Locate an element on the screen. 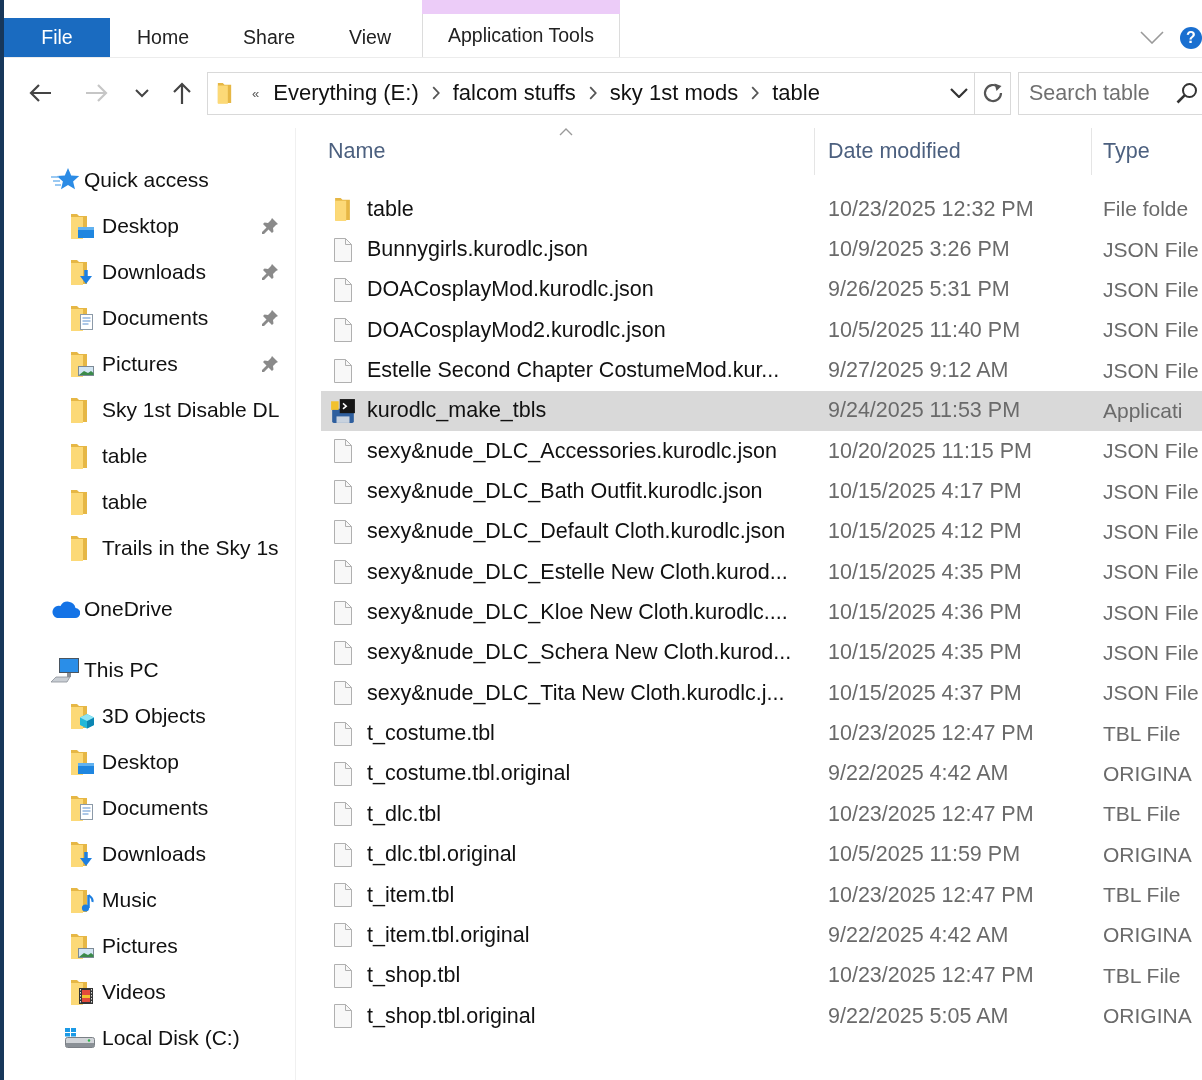 Image resolution: width=1202 pixels, height=1080 pixels. file-row: table 10/23/2025 12:32 PM File folde is located at coordinates (761, 209).